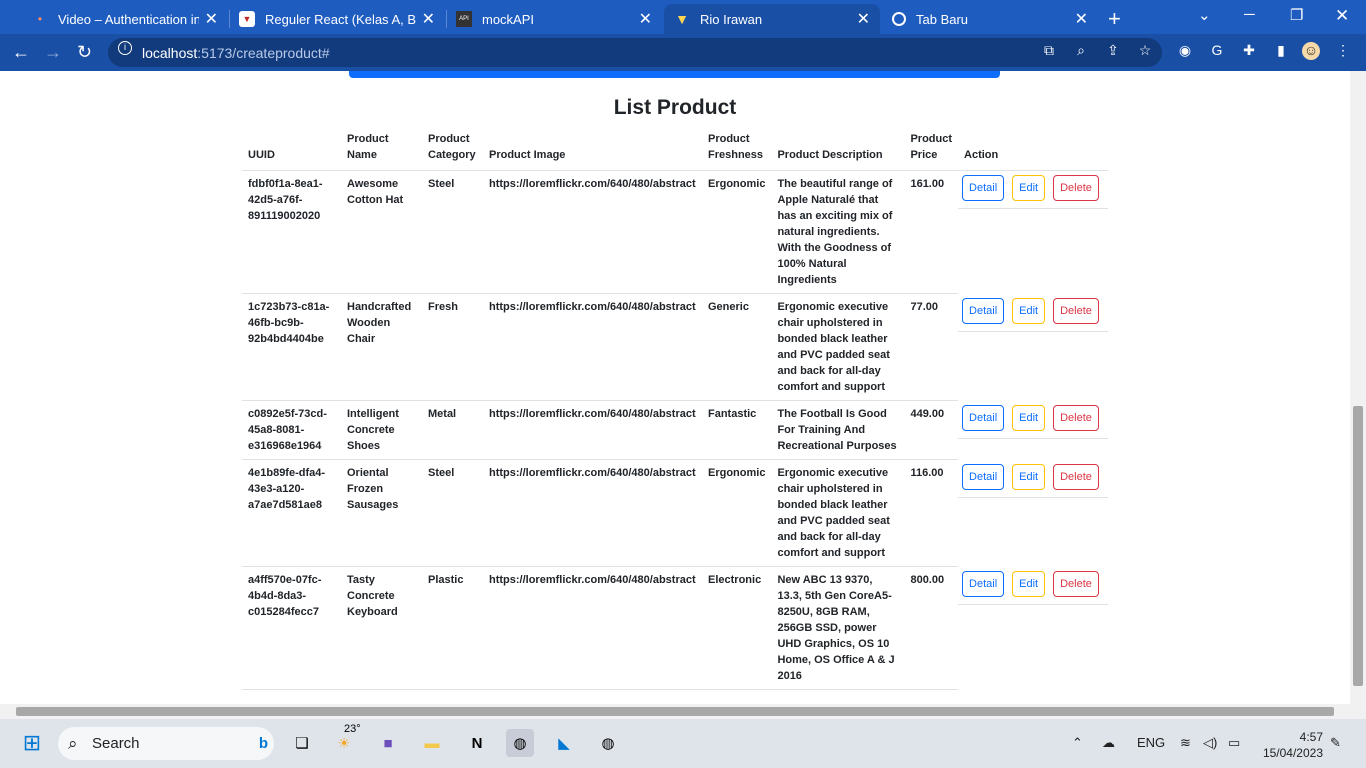  Describe the element at coordinates (1343, 51) in the screenshot. I see `menu-kebab-icon: ⋮` at that location.